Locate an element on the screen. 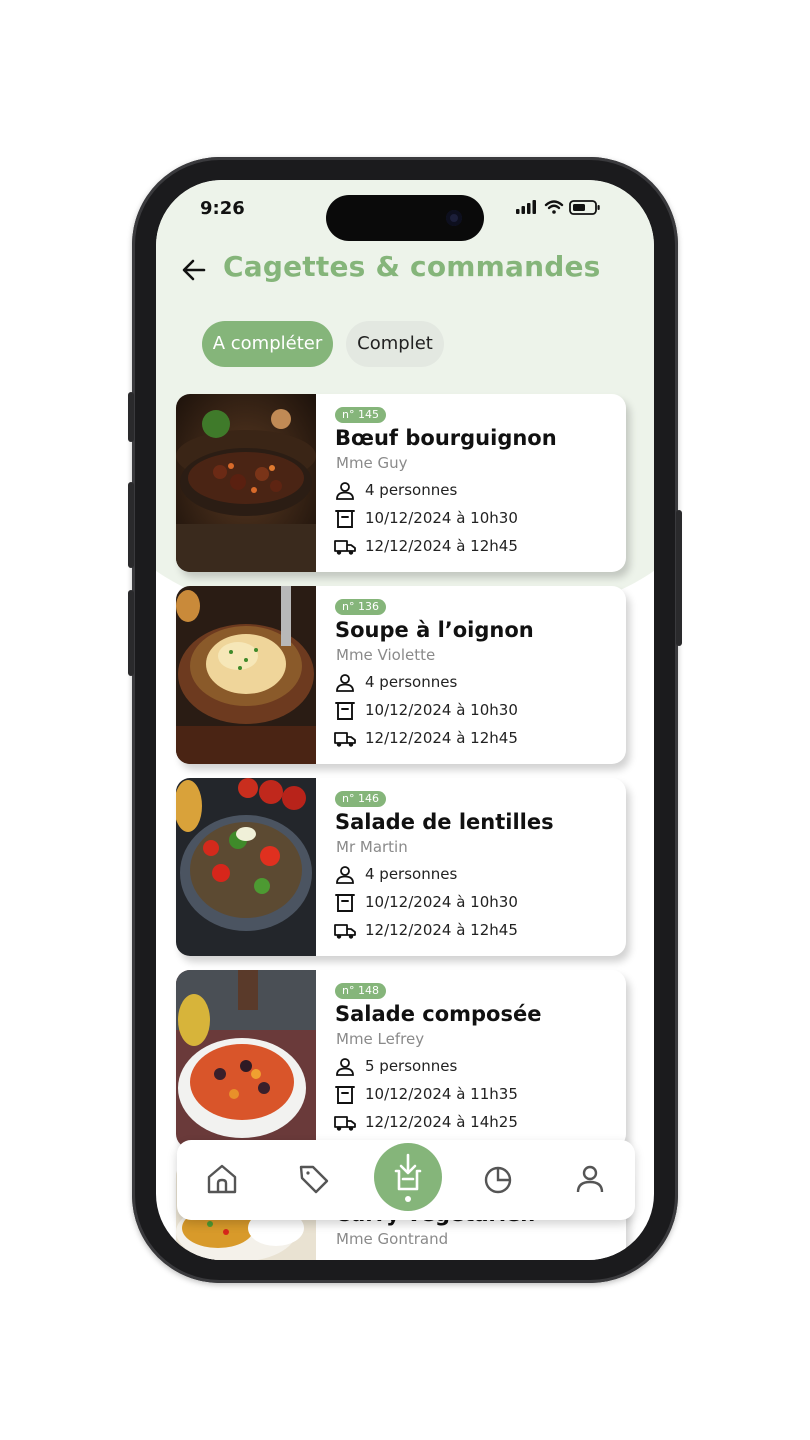  crate-download-icon is located at coordinates (408, 1177).